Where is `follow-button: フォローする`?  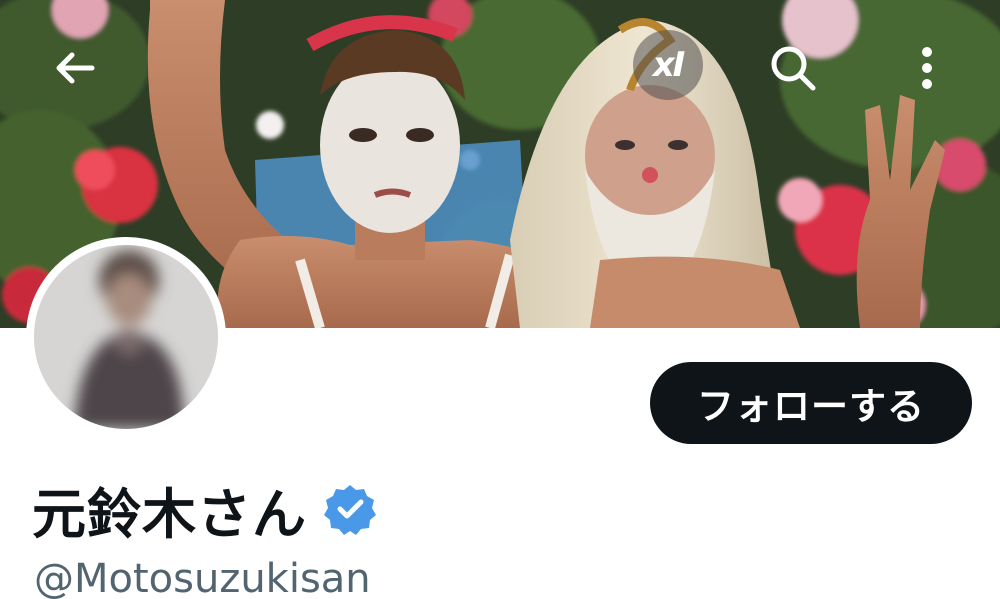
follow-button: フォローする is located at coordinates (811, 403).